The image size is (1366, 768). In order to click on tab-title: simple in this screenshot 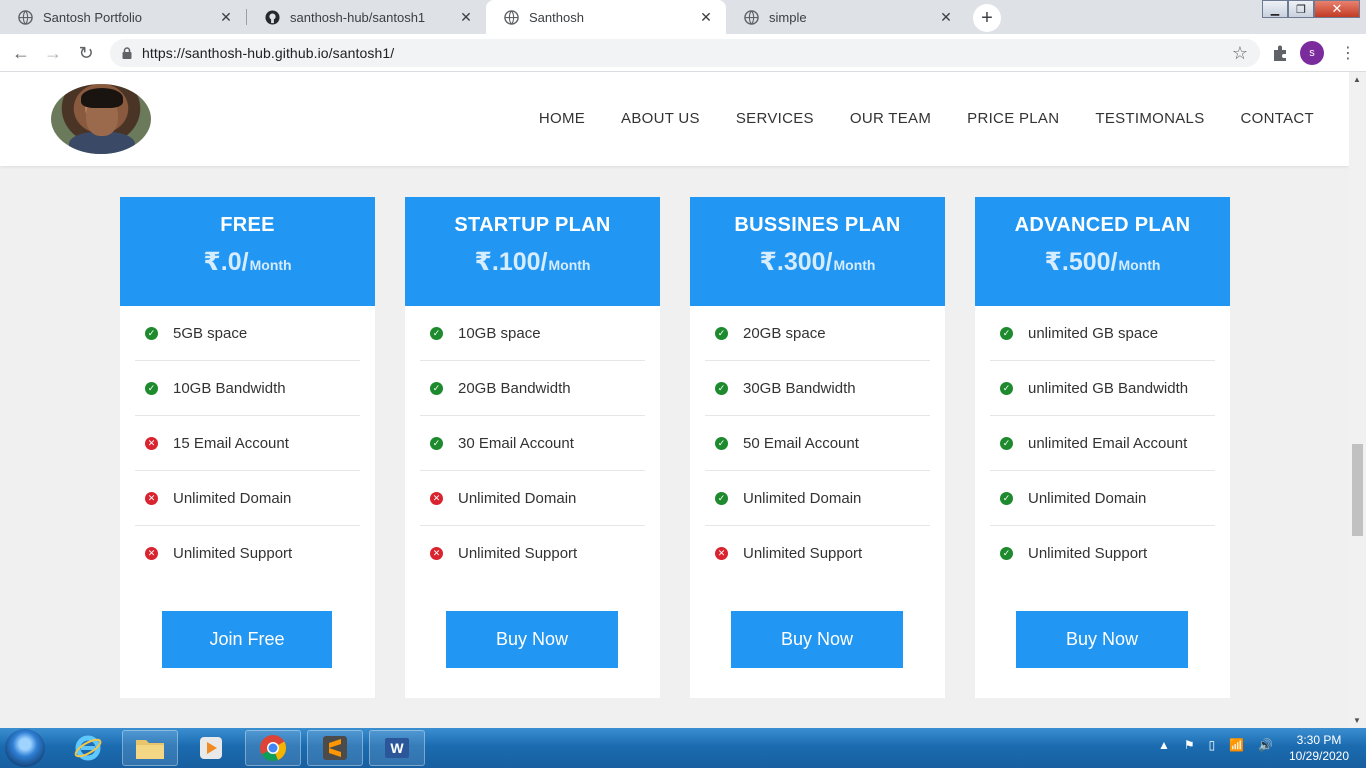, I will do `click(788, 17)`.